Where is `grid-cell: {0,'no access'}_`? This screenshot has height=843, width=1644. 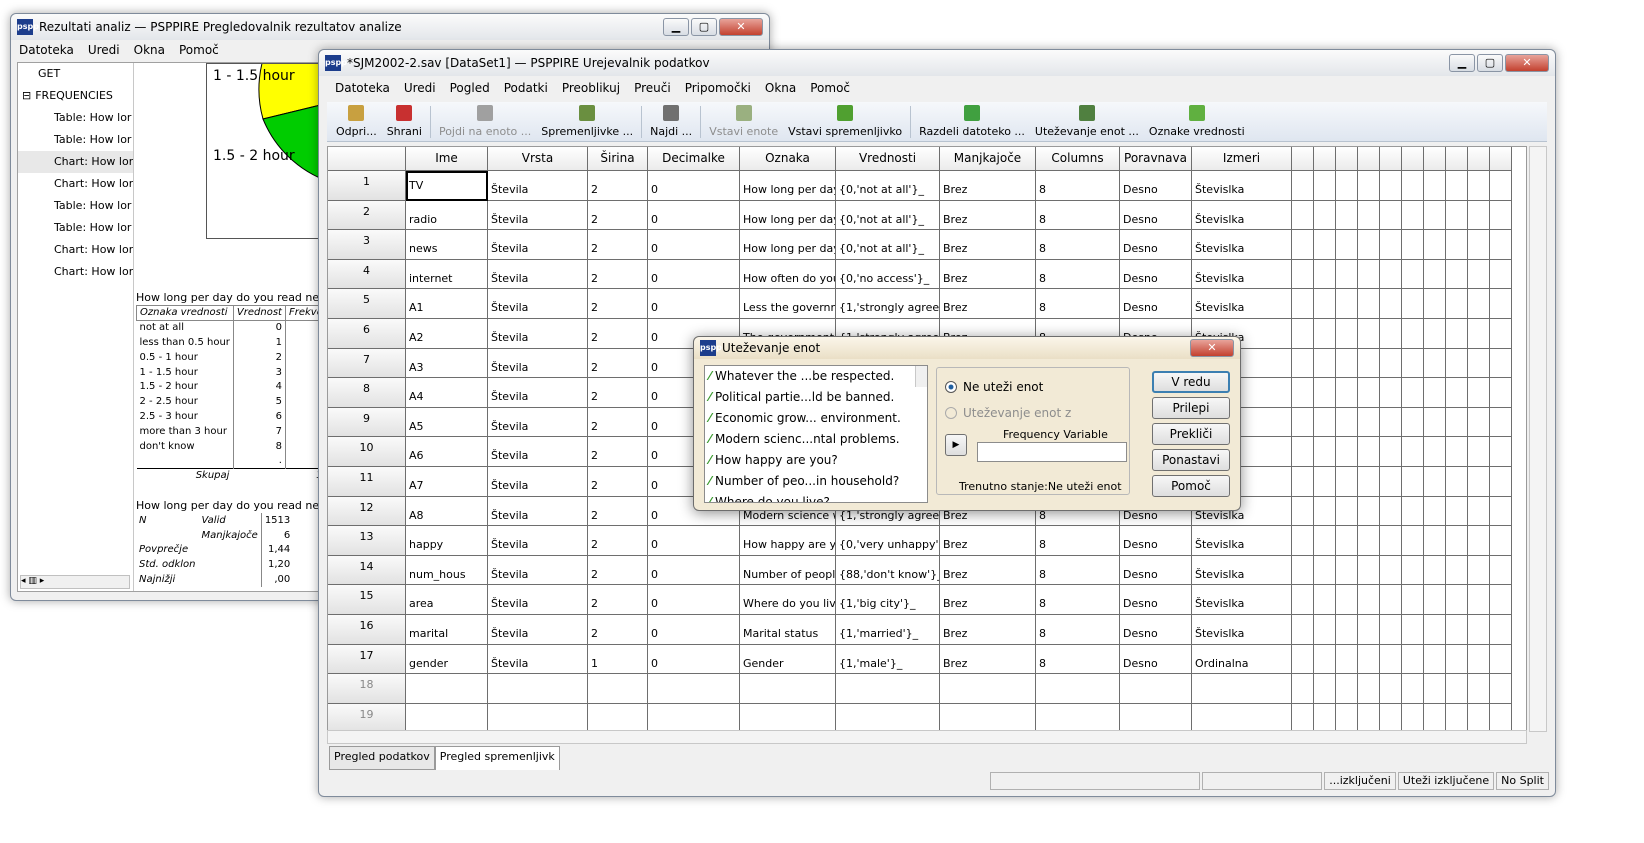
grid-cell: {0,'no access'}_ is located at coordinates (888, 274).